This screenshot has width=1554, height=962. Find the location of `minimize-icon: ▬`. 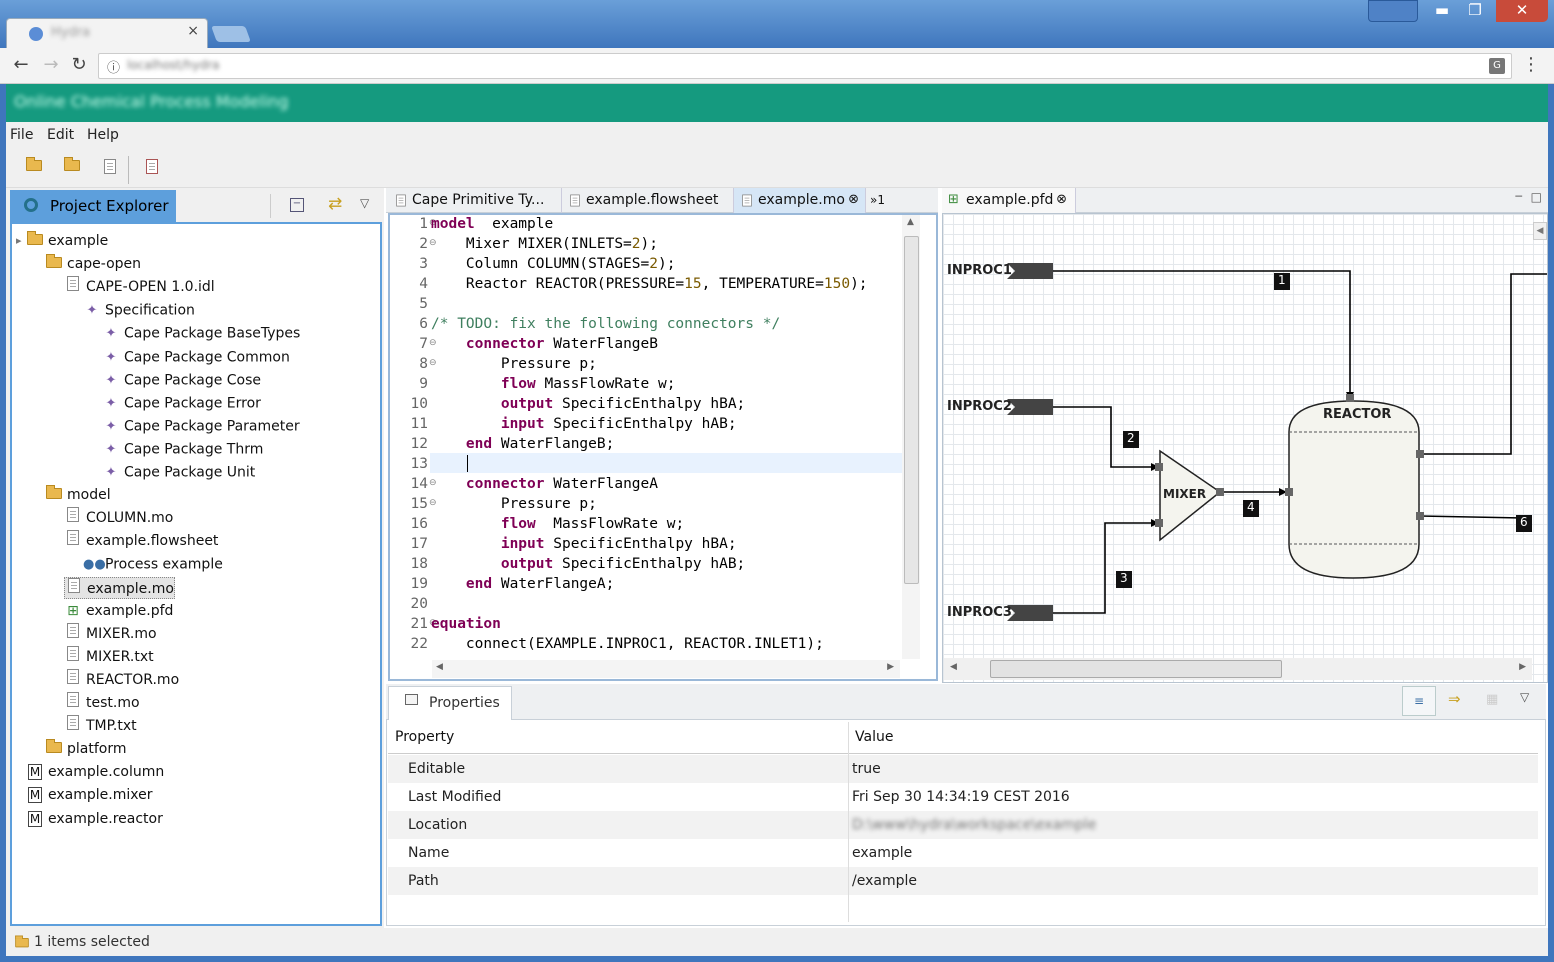

minimize-icon: ▬ is located at coordinates (1442, 11).